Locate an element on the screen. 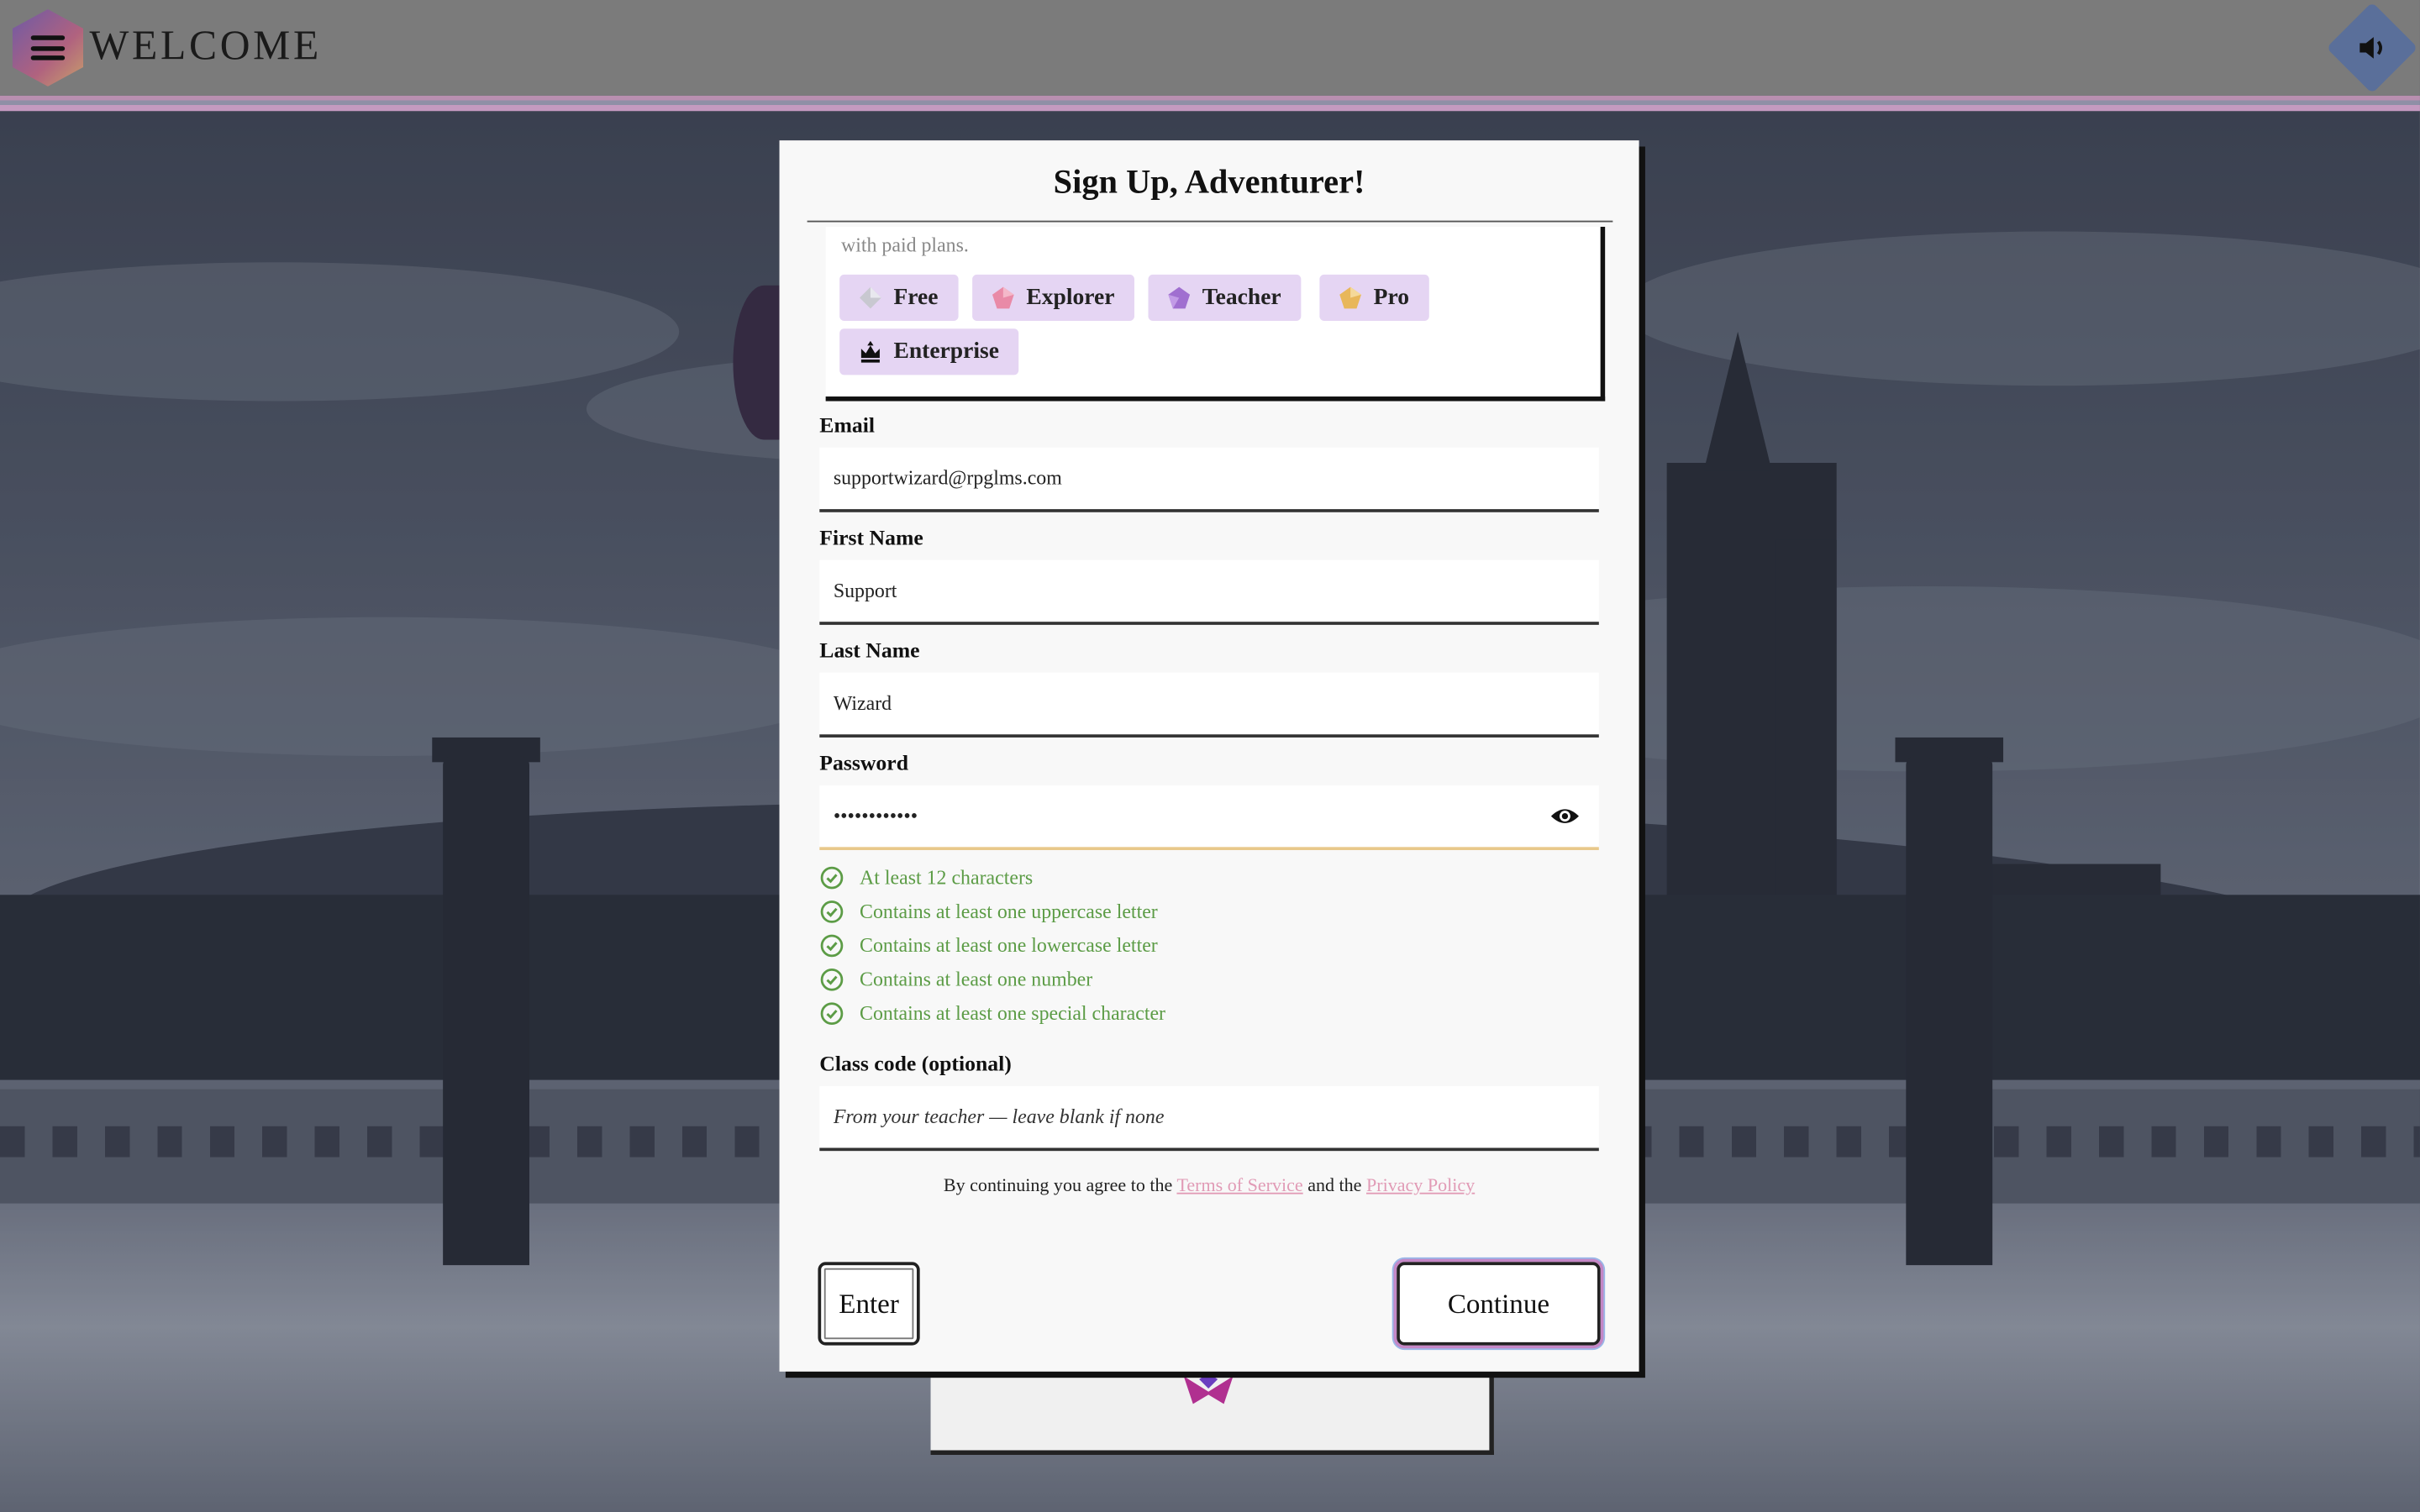  silver-gem-icon is located at coordinates (870, 297).